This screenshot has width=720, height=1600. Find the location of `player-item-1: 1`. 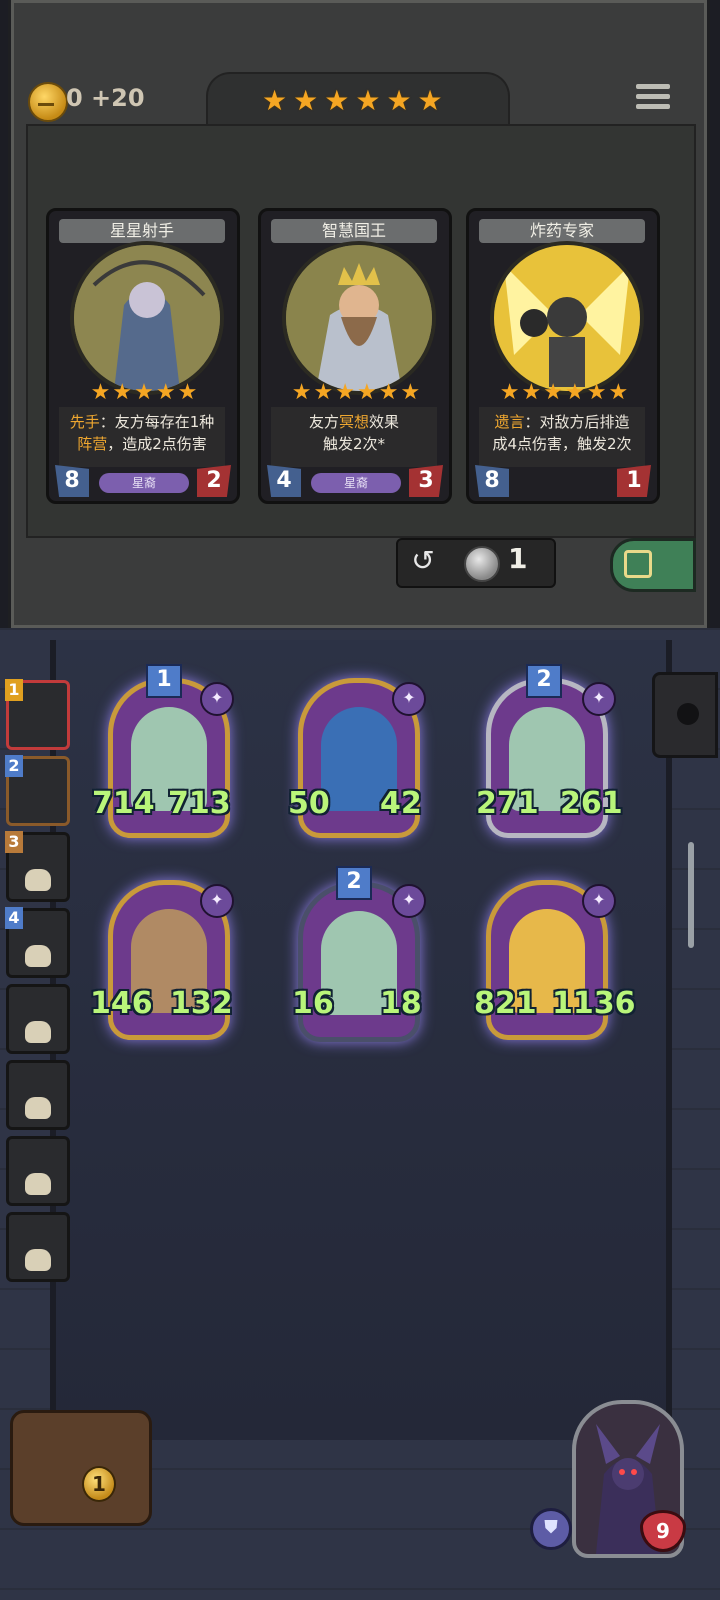

player-item-1: 1 is located at coordinates (37, 714).